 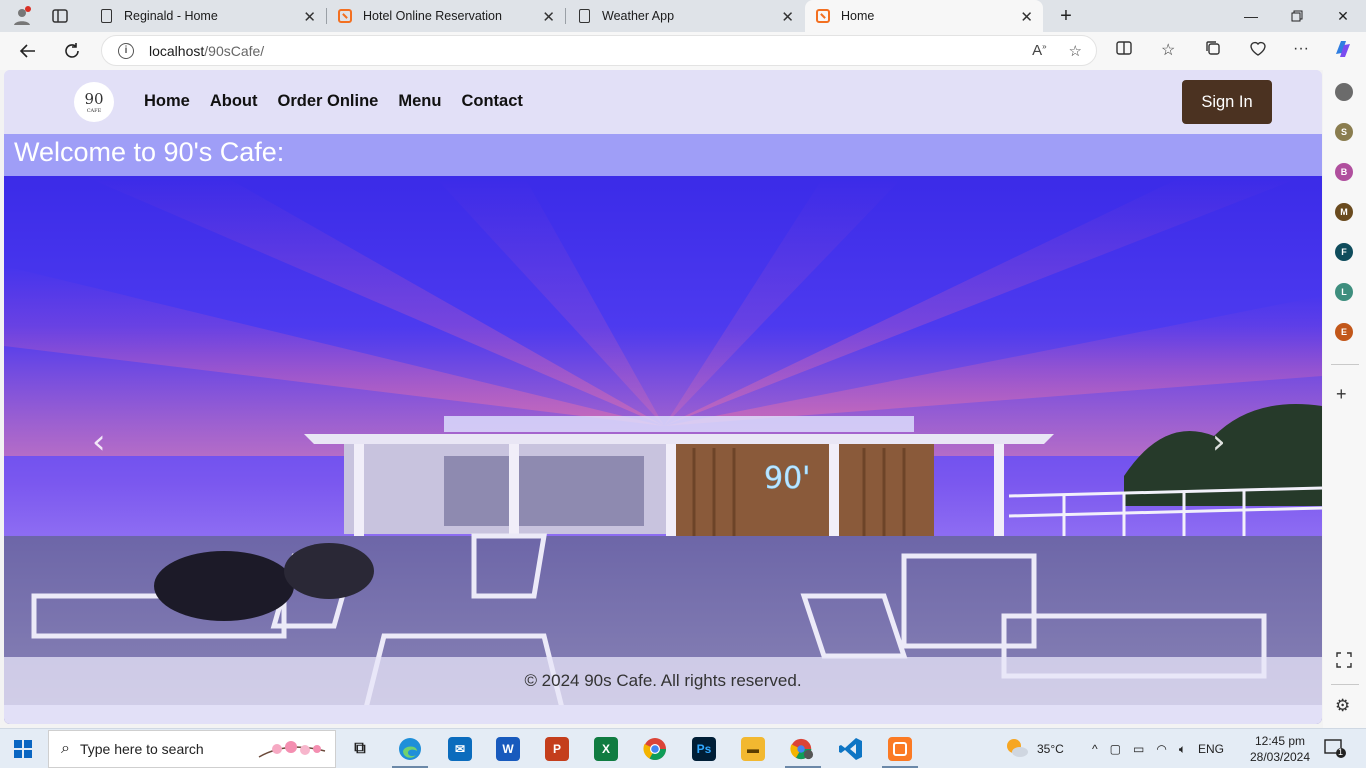 What do you see at coordinates (1251, 16) in the screenshot?
I see `minimize-icon: —` at bounding box center [1251, 16].